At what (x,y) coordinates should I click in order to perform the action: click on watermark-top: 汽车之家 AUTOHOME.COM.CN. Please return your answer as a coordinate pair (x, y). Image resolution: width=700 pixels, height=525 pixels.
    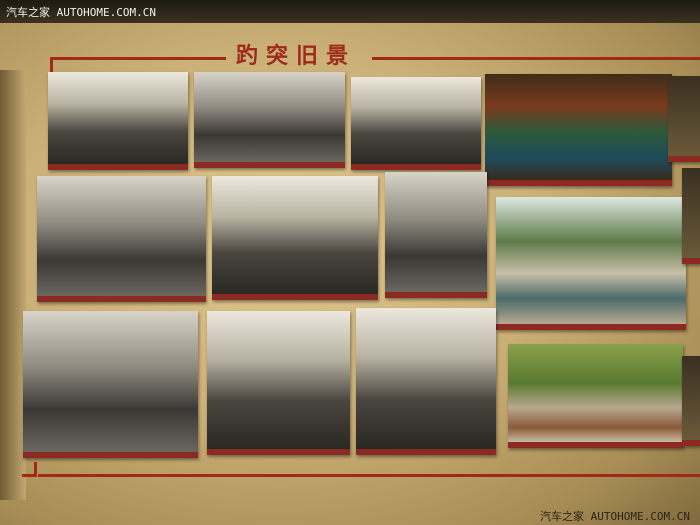
    Looking at the image, I should click on (81, 12).